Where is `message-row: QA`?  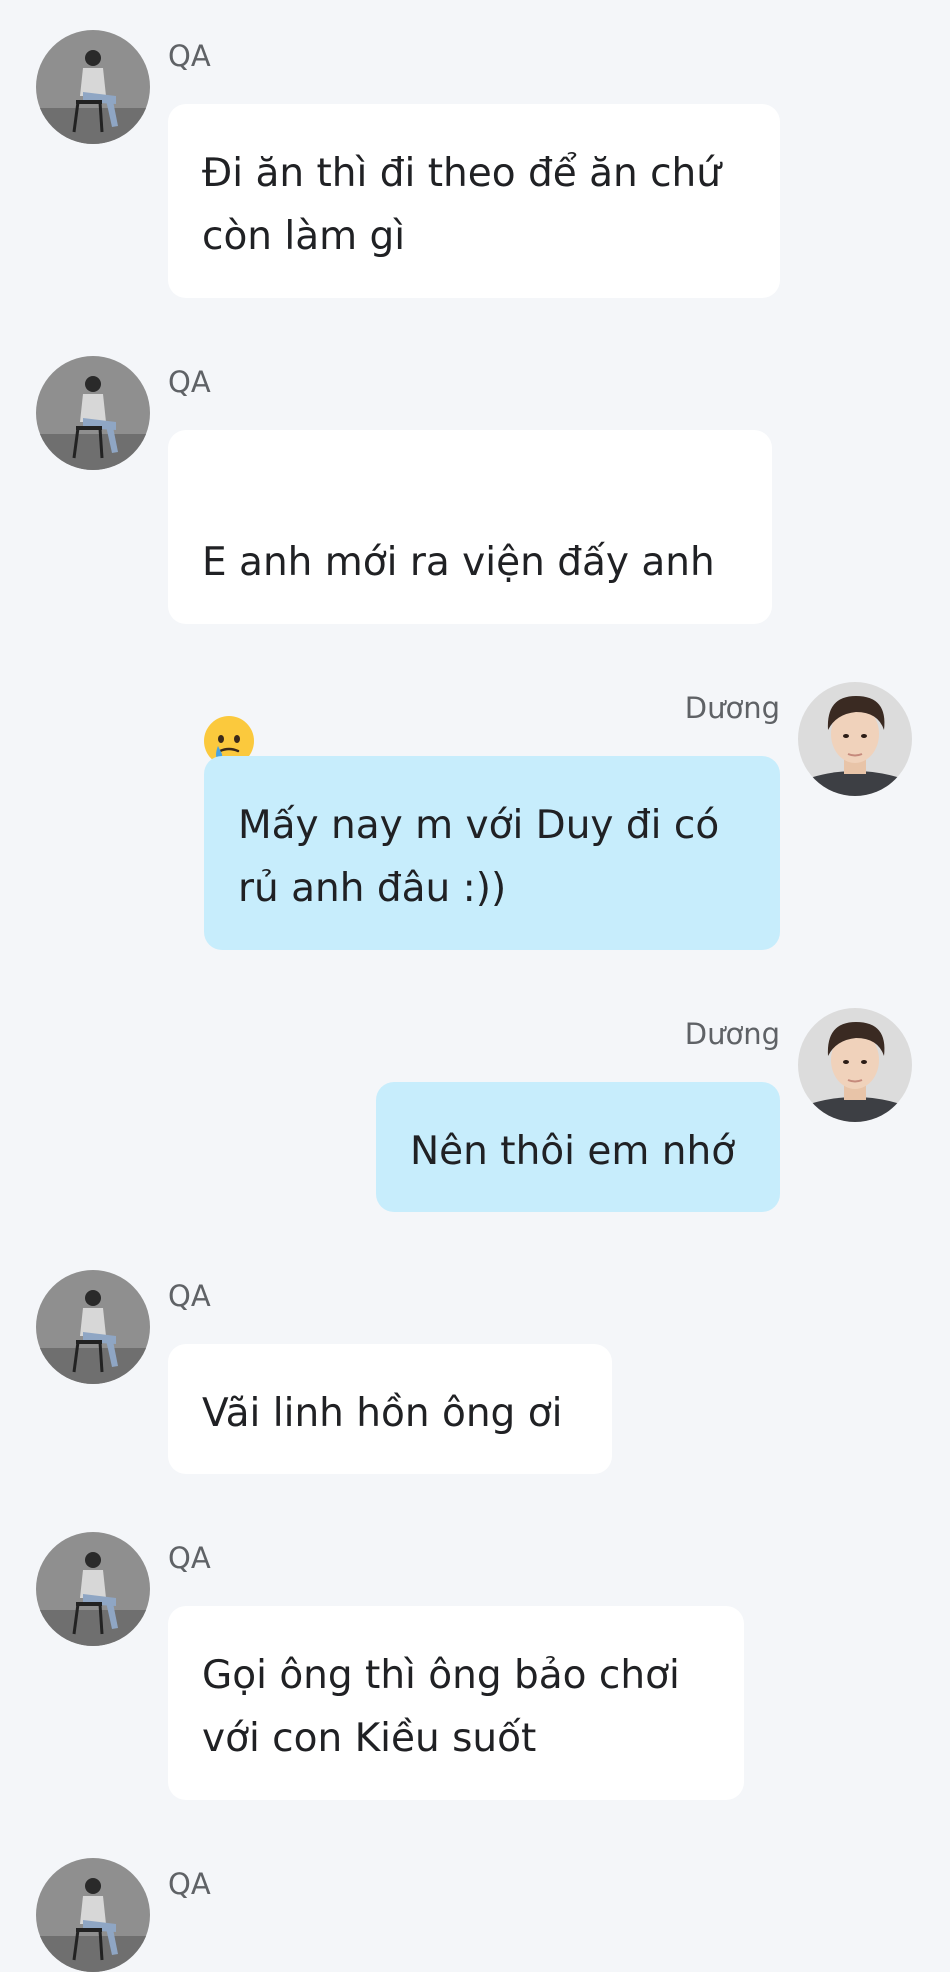 message-row: QA is located at coordinates (475, 1915).